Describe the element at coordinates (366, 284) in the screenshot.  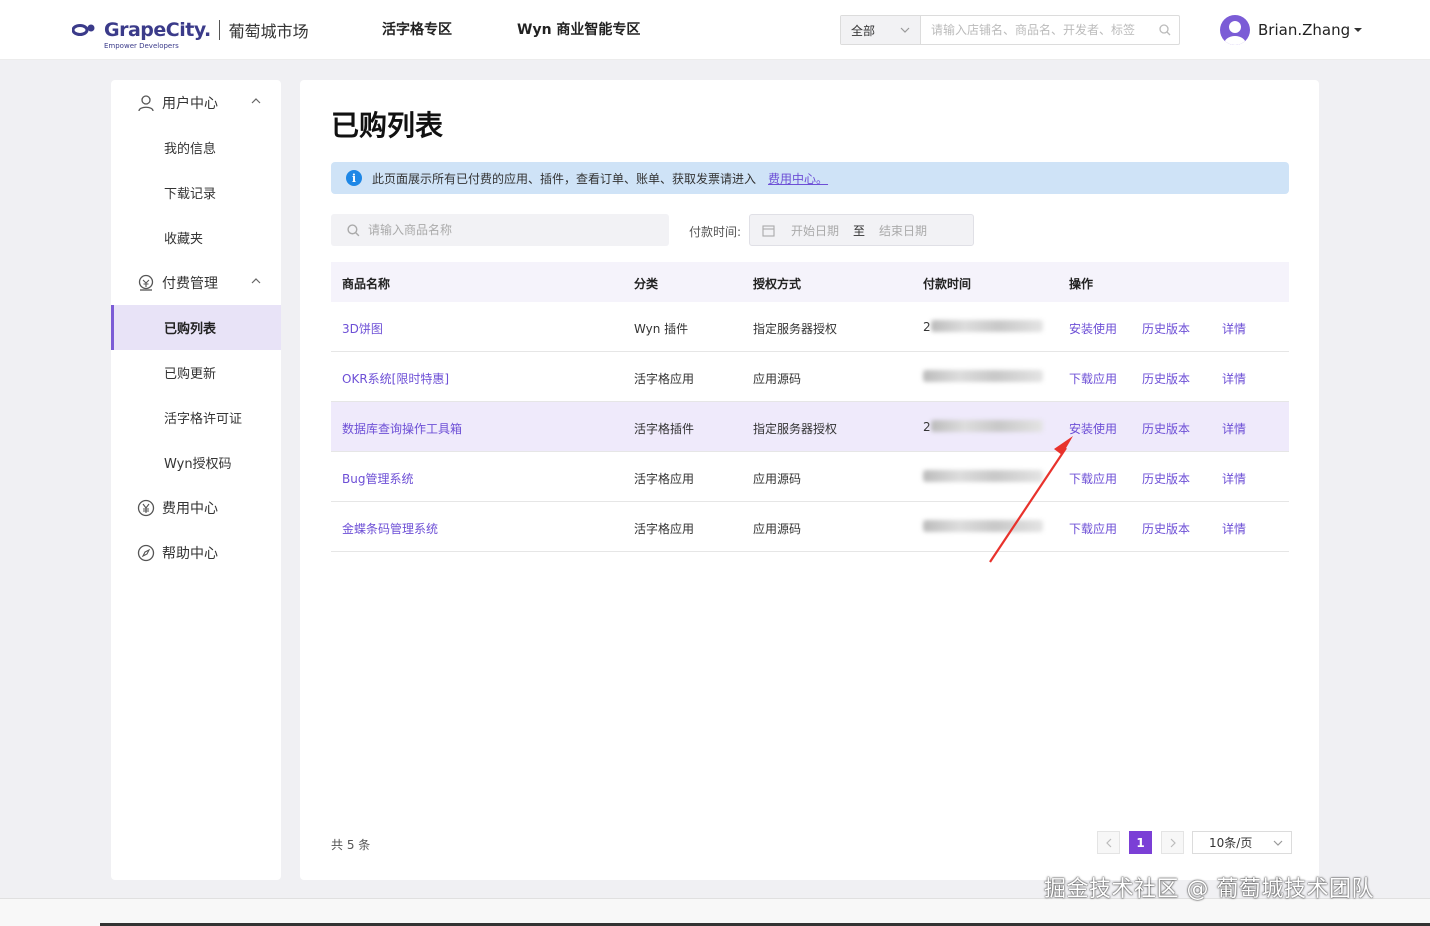
I see `header-product: 商品名称` at that location.